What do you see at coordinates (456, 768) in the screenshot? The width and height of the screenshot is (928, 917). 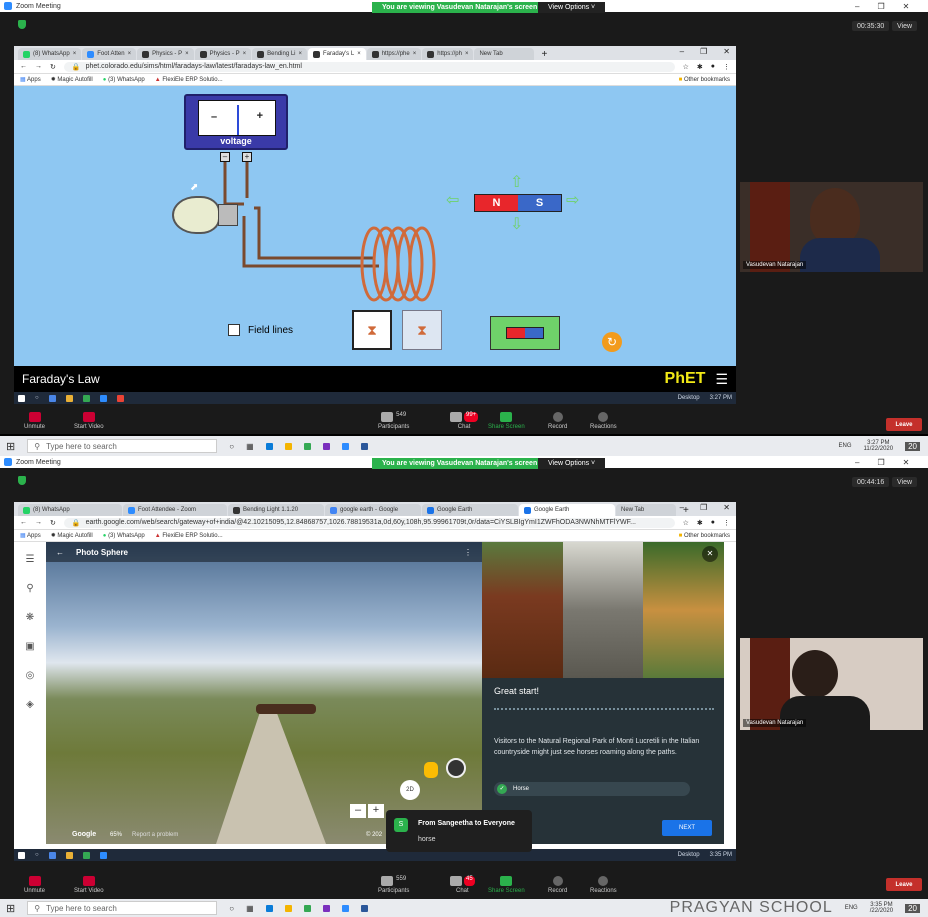 I see `compass-icon` at bounding box center [456, 768].